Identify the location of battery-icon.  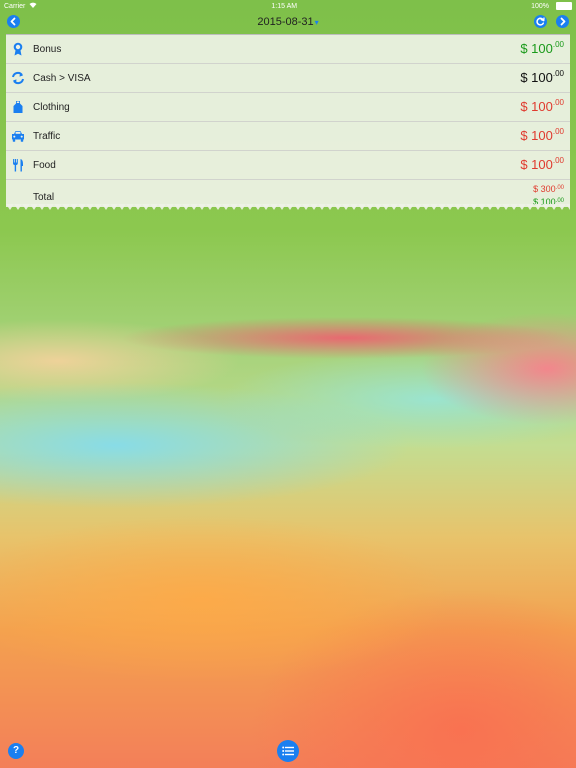
(563, 6).